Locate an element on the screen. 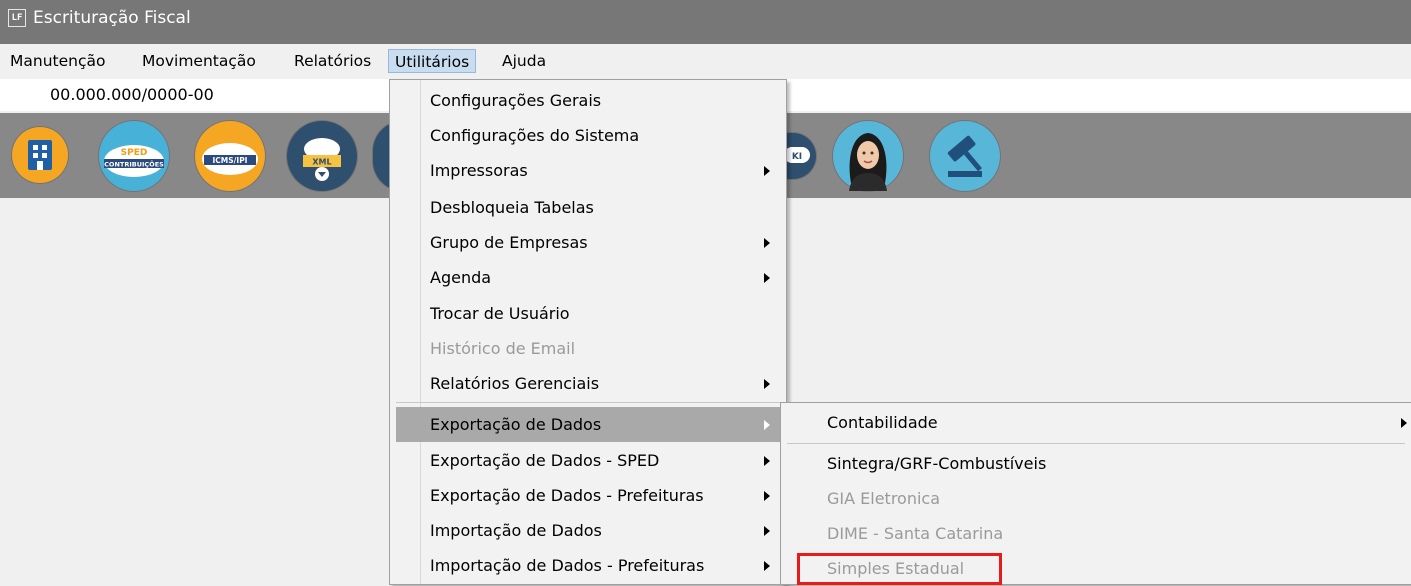 The image size is (1411, 586). window-title: Escrituração Fiscal is located at coordinates (112, 18).